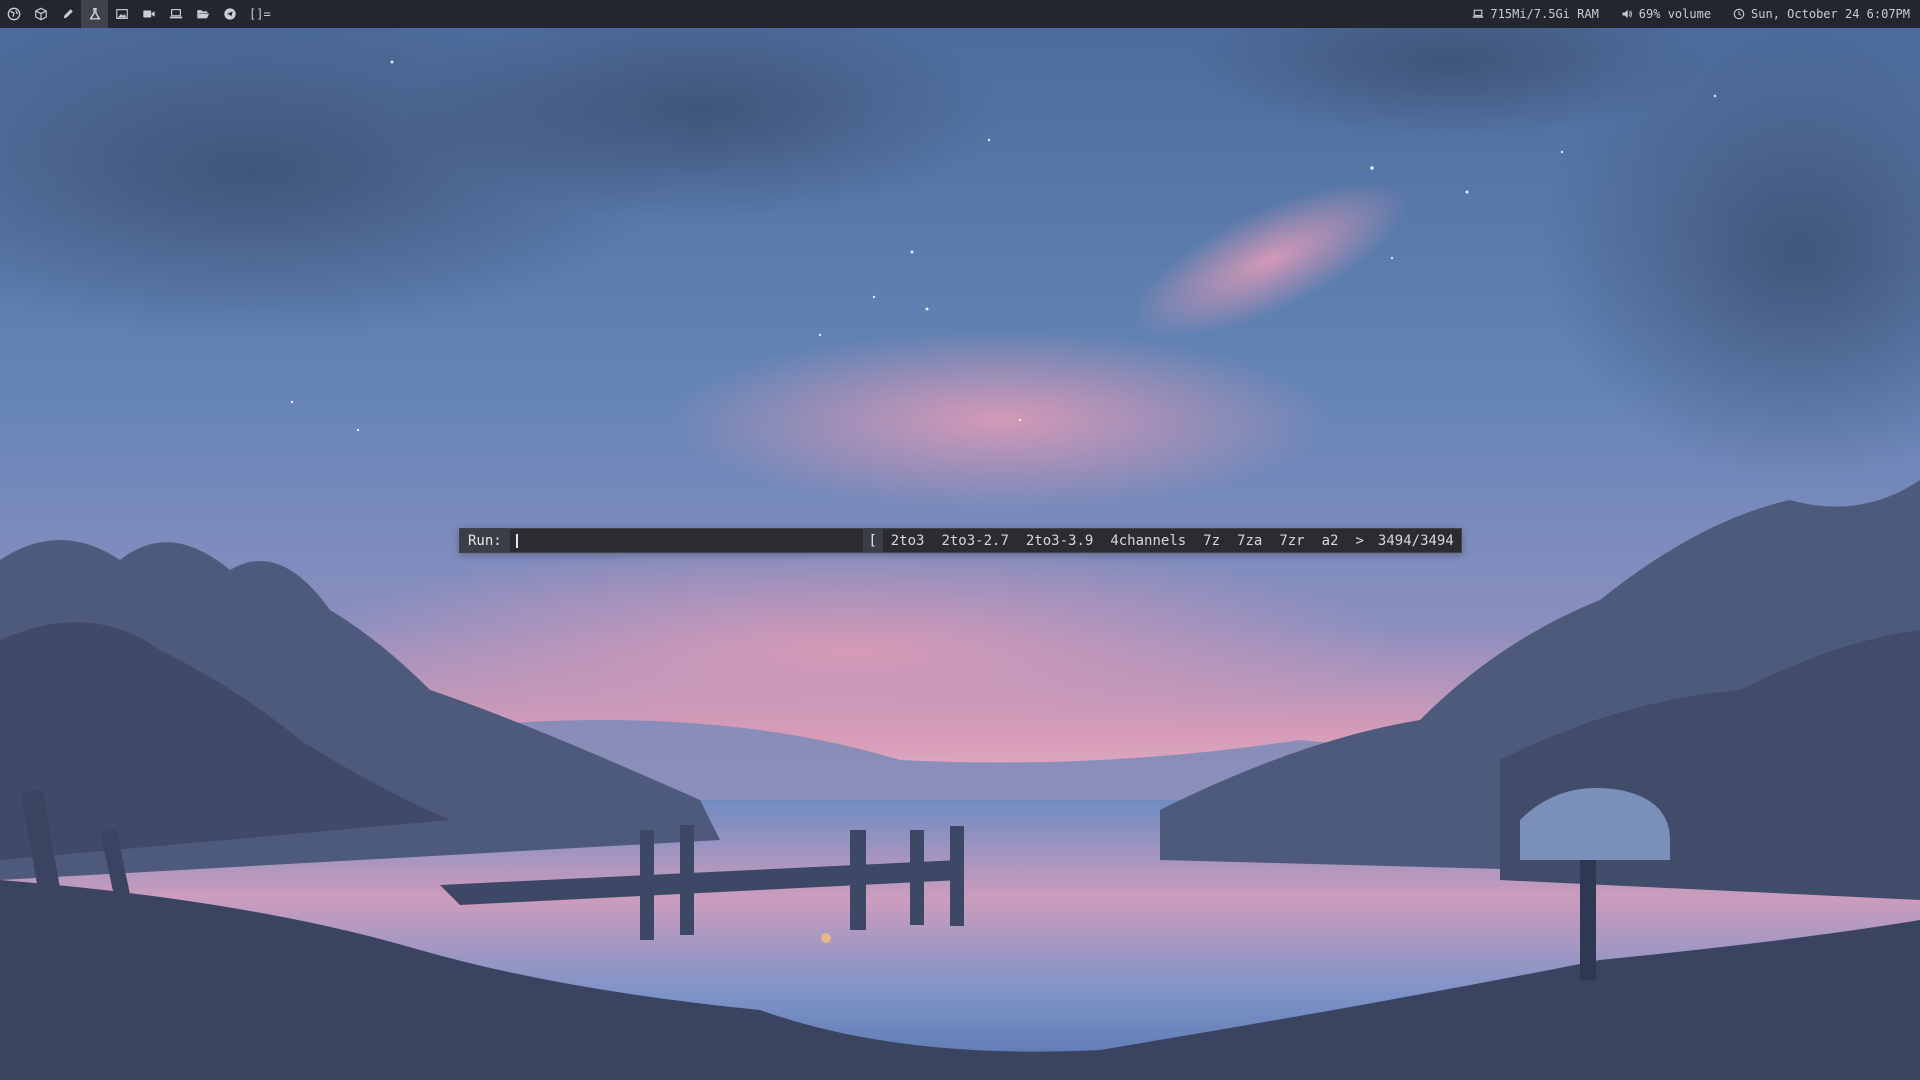 Image resolution: width=1920 pixels, height=1080 pixels. What do you see at coordinates (1211, 541) in the screenshot?
I see `completion-item: 7z` at bounding box center [1211, 541].